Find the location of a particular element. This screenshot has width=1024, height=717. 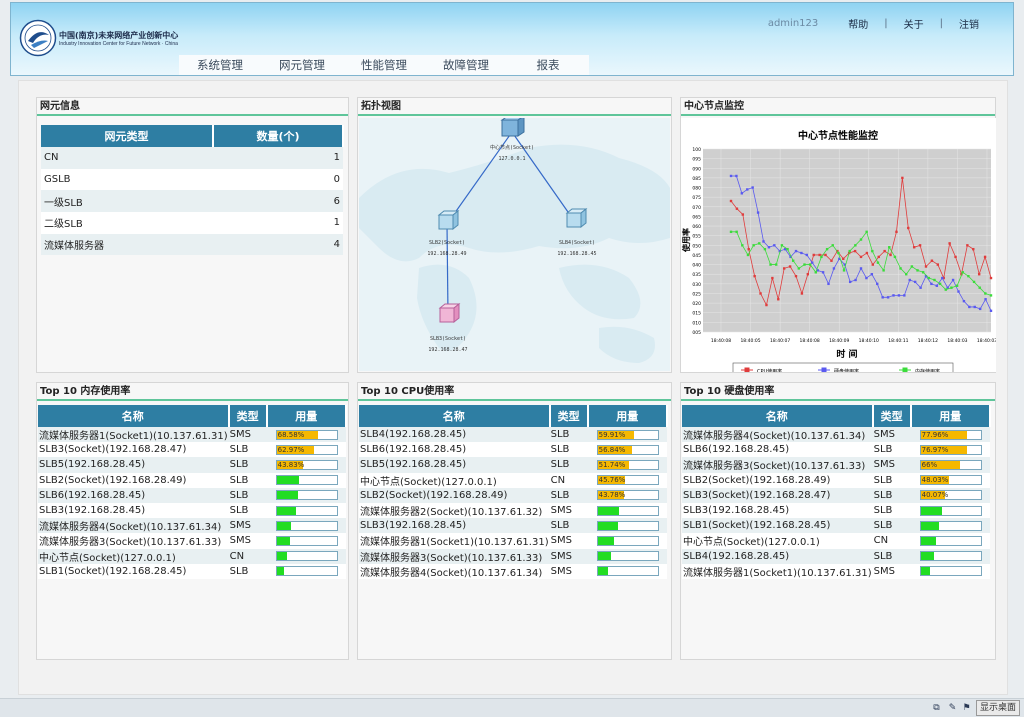

y-tick-label: 010 is located at coordinates (696, 323).